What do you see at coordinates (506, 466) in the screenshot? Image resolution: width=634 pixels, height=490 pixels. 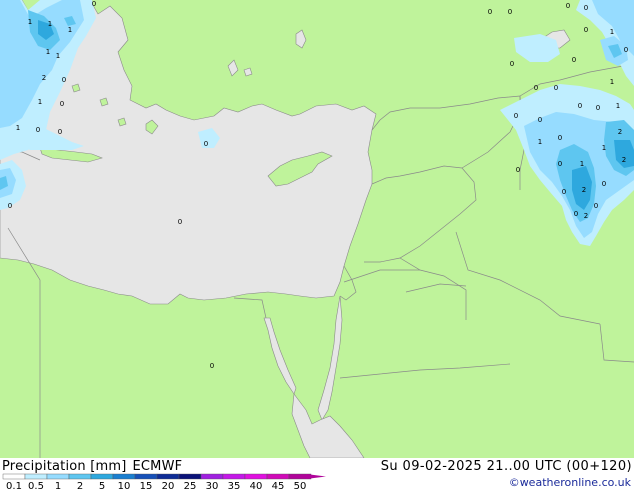 I see `valid-time: Su 09-02-2025 21..00 UTC (00+120)` at bounding box center [506, 466].